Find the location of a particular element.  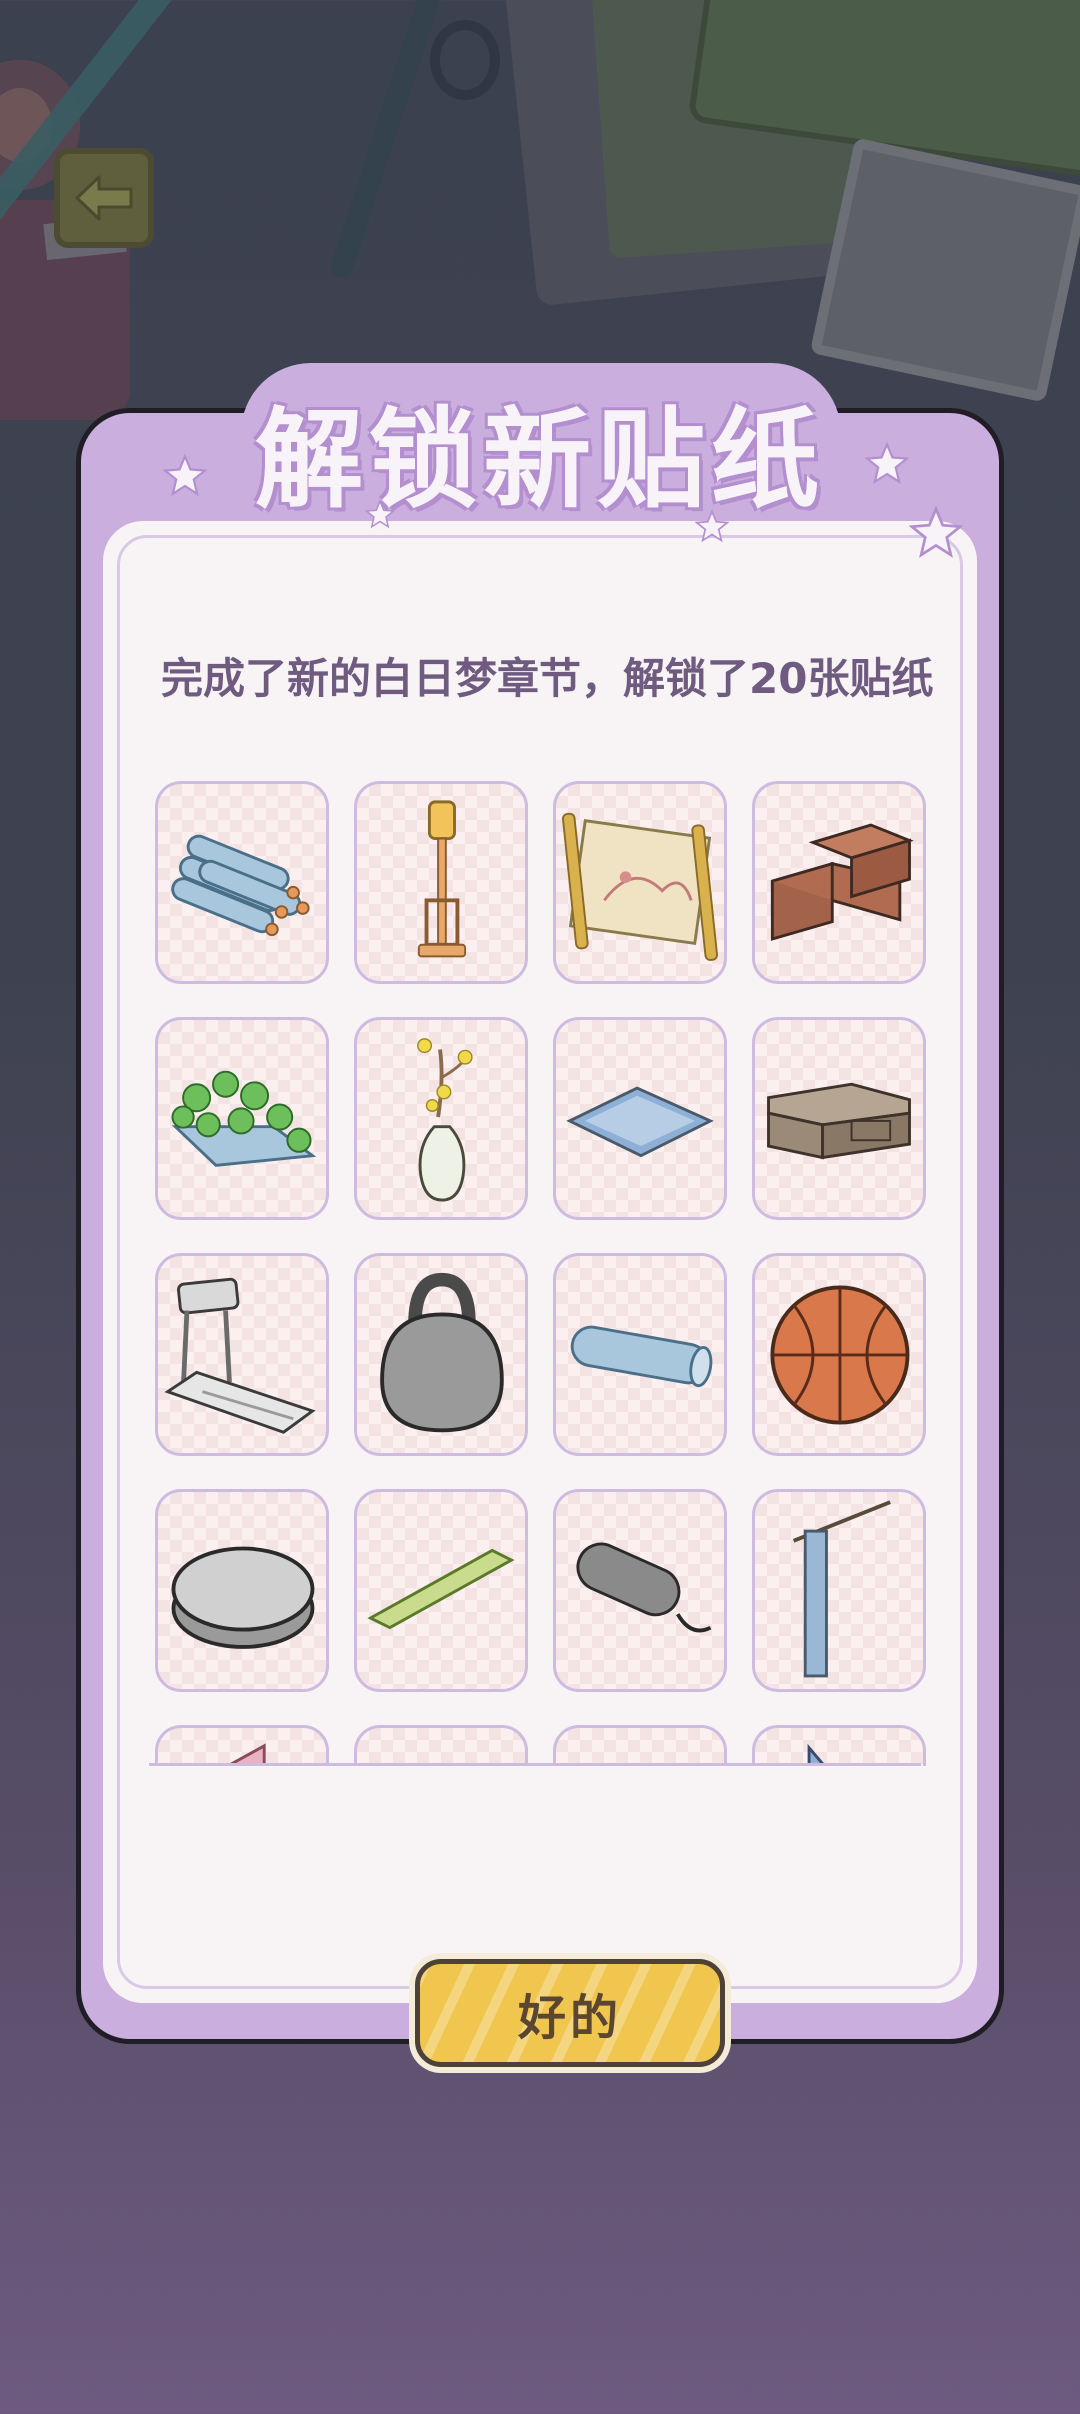

blue-item-sticker is located at coordinates (839, 1745).